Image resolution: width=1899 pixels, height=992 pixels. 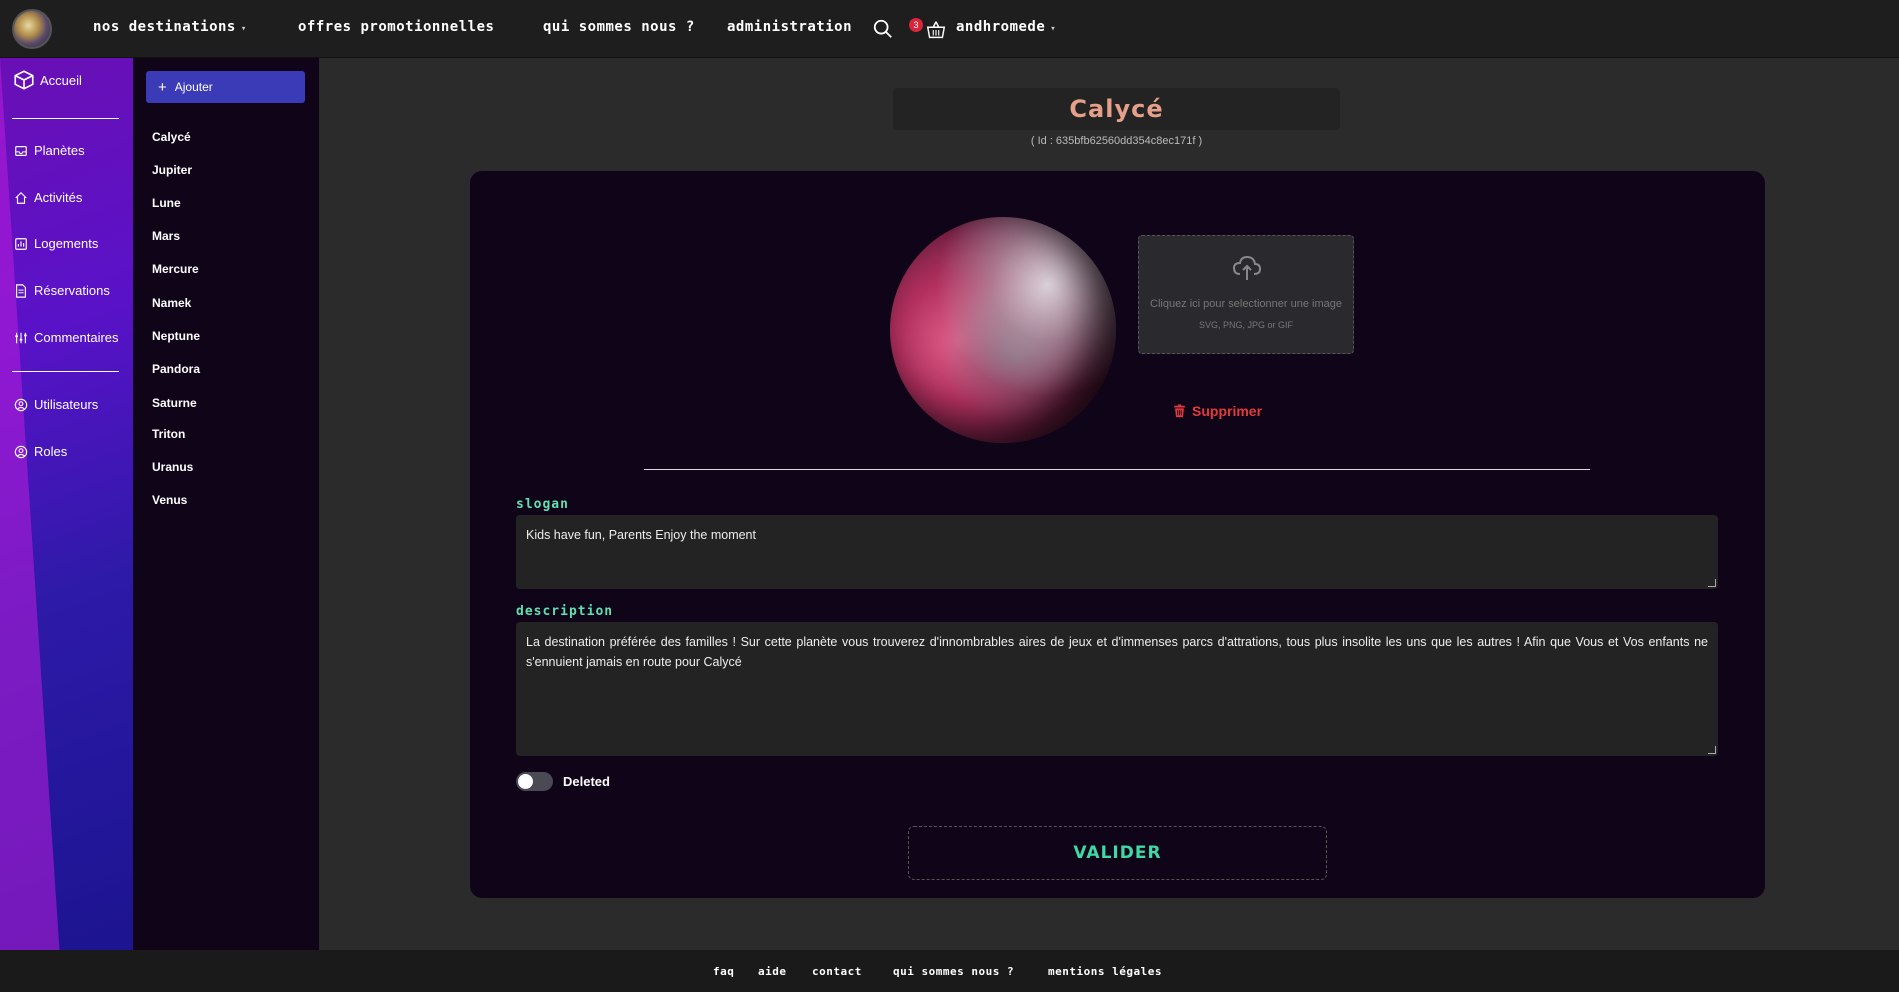 What do you see at coordinates (61, 80) in the screenshot?
I see `sidebar-item-label: Accueil` at bounding box center [61, 80].